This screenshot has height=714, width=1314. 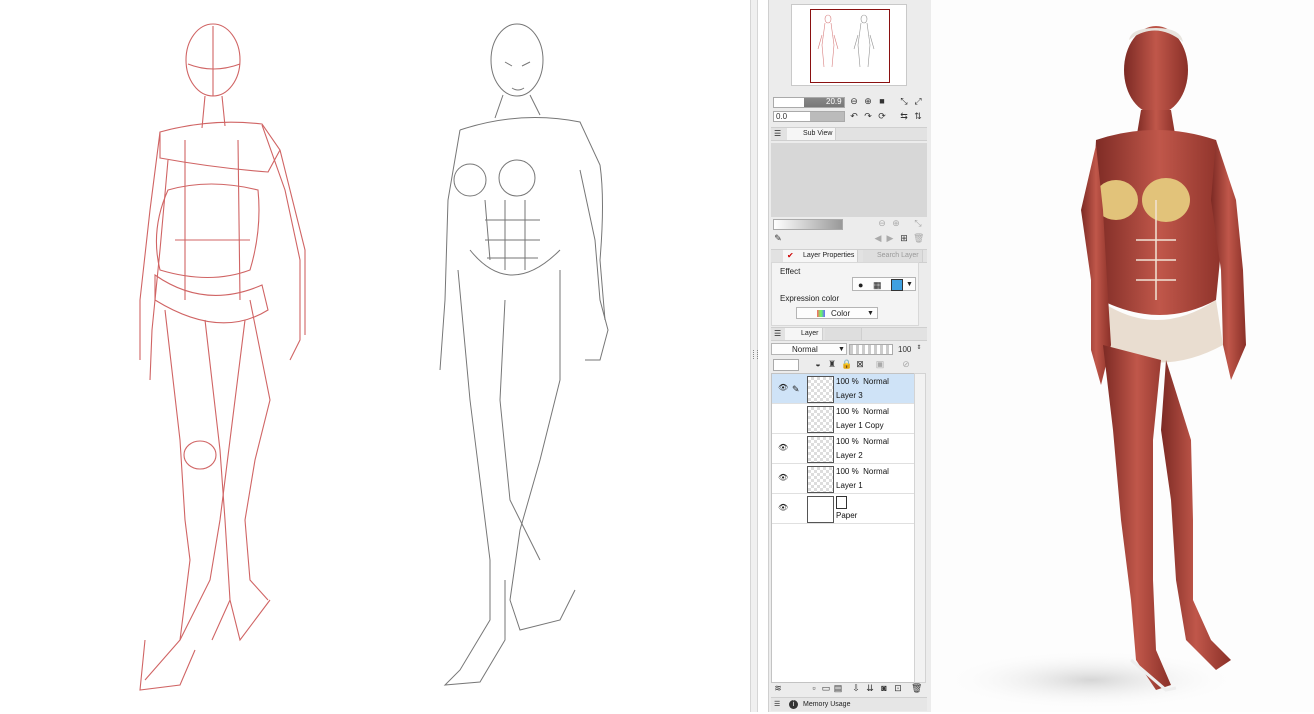 What do you see at coordinates (841, 502) in the screenshot?
I see `paper-icon` at bounding box center [841, 502].